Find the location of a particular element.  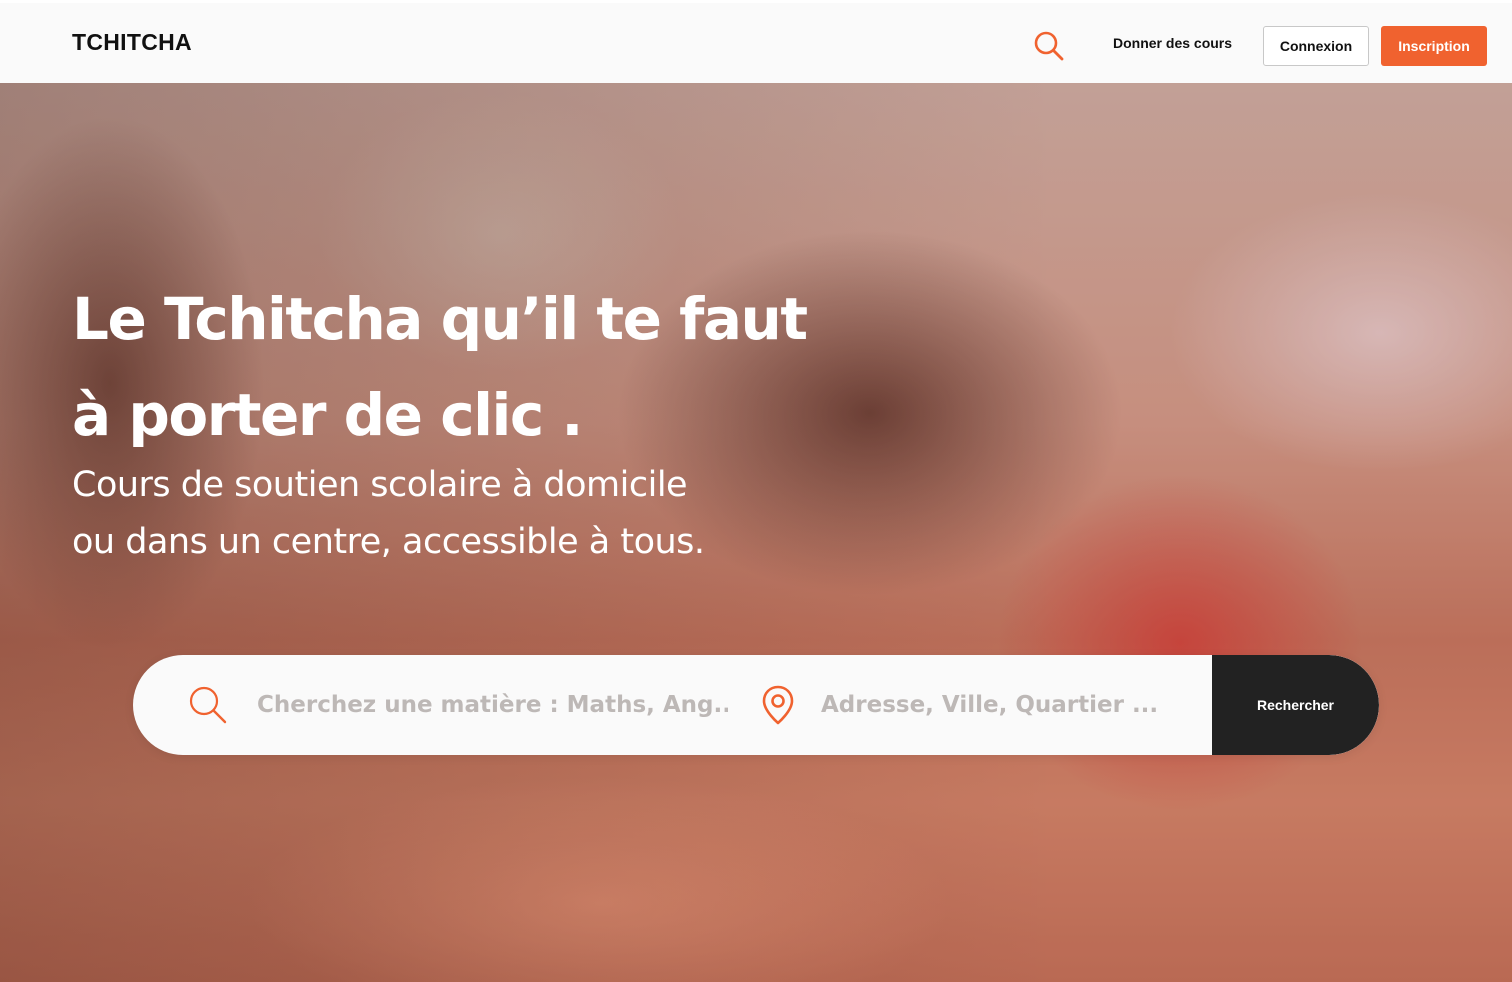

signup-button: Inscription is located at coordinates (1434, 46).